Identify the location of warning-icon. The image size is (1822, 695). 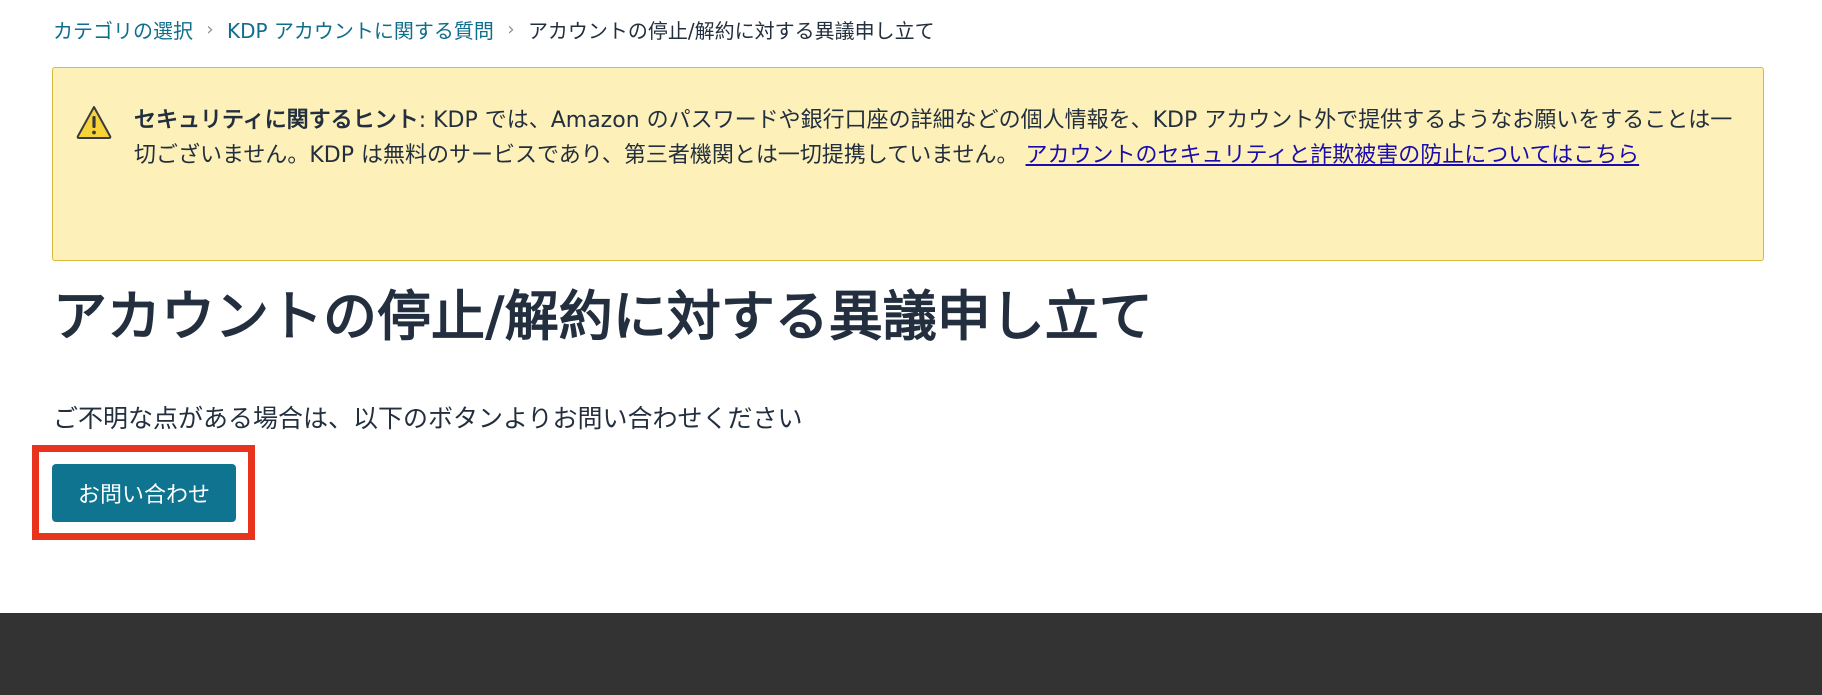
(94, 122).